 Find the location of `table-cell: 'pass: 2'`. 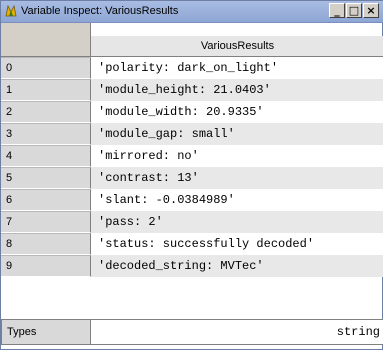

table-cell: 'pass: 2' is located at coordinates (237, 222).